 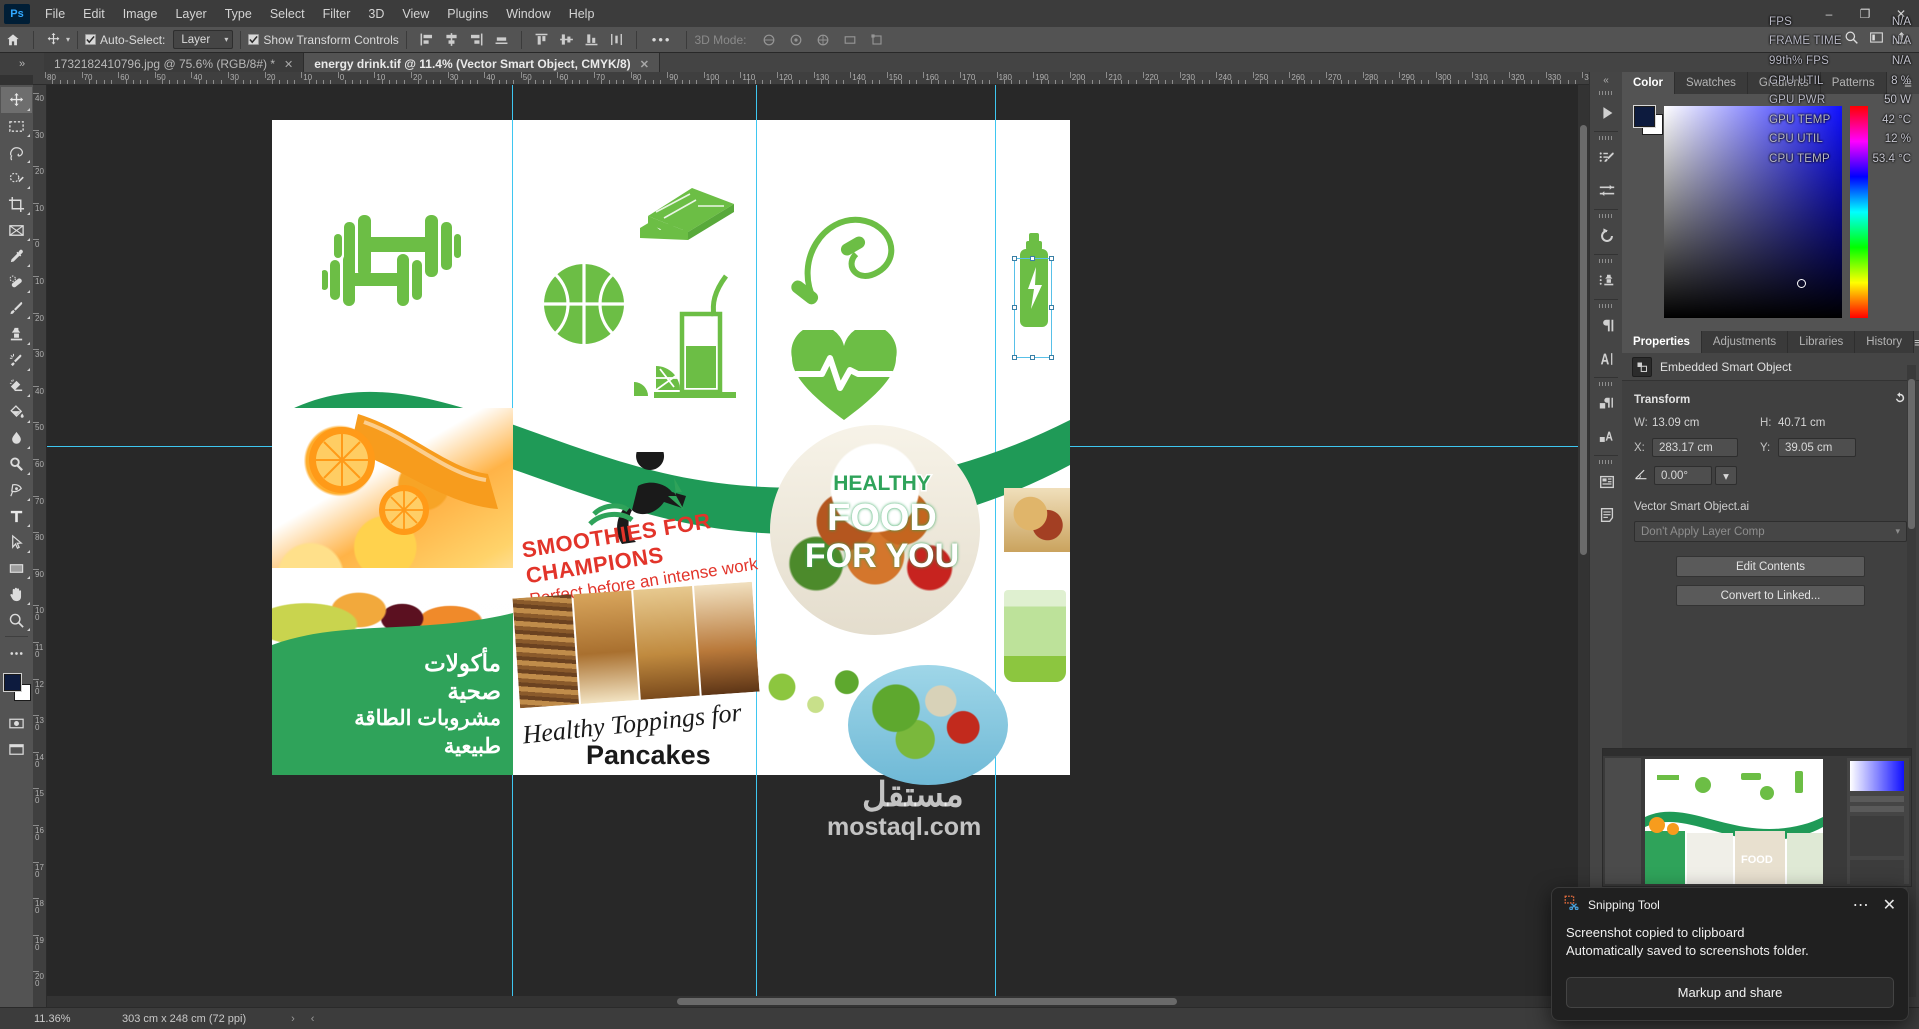 I want to click on vertical-scrollbar, so click(x=1583, y=540).